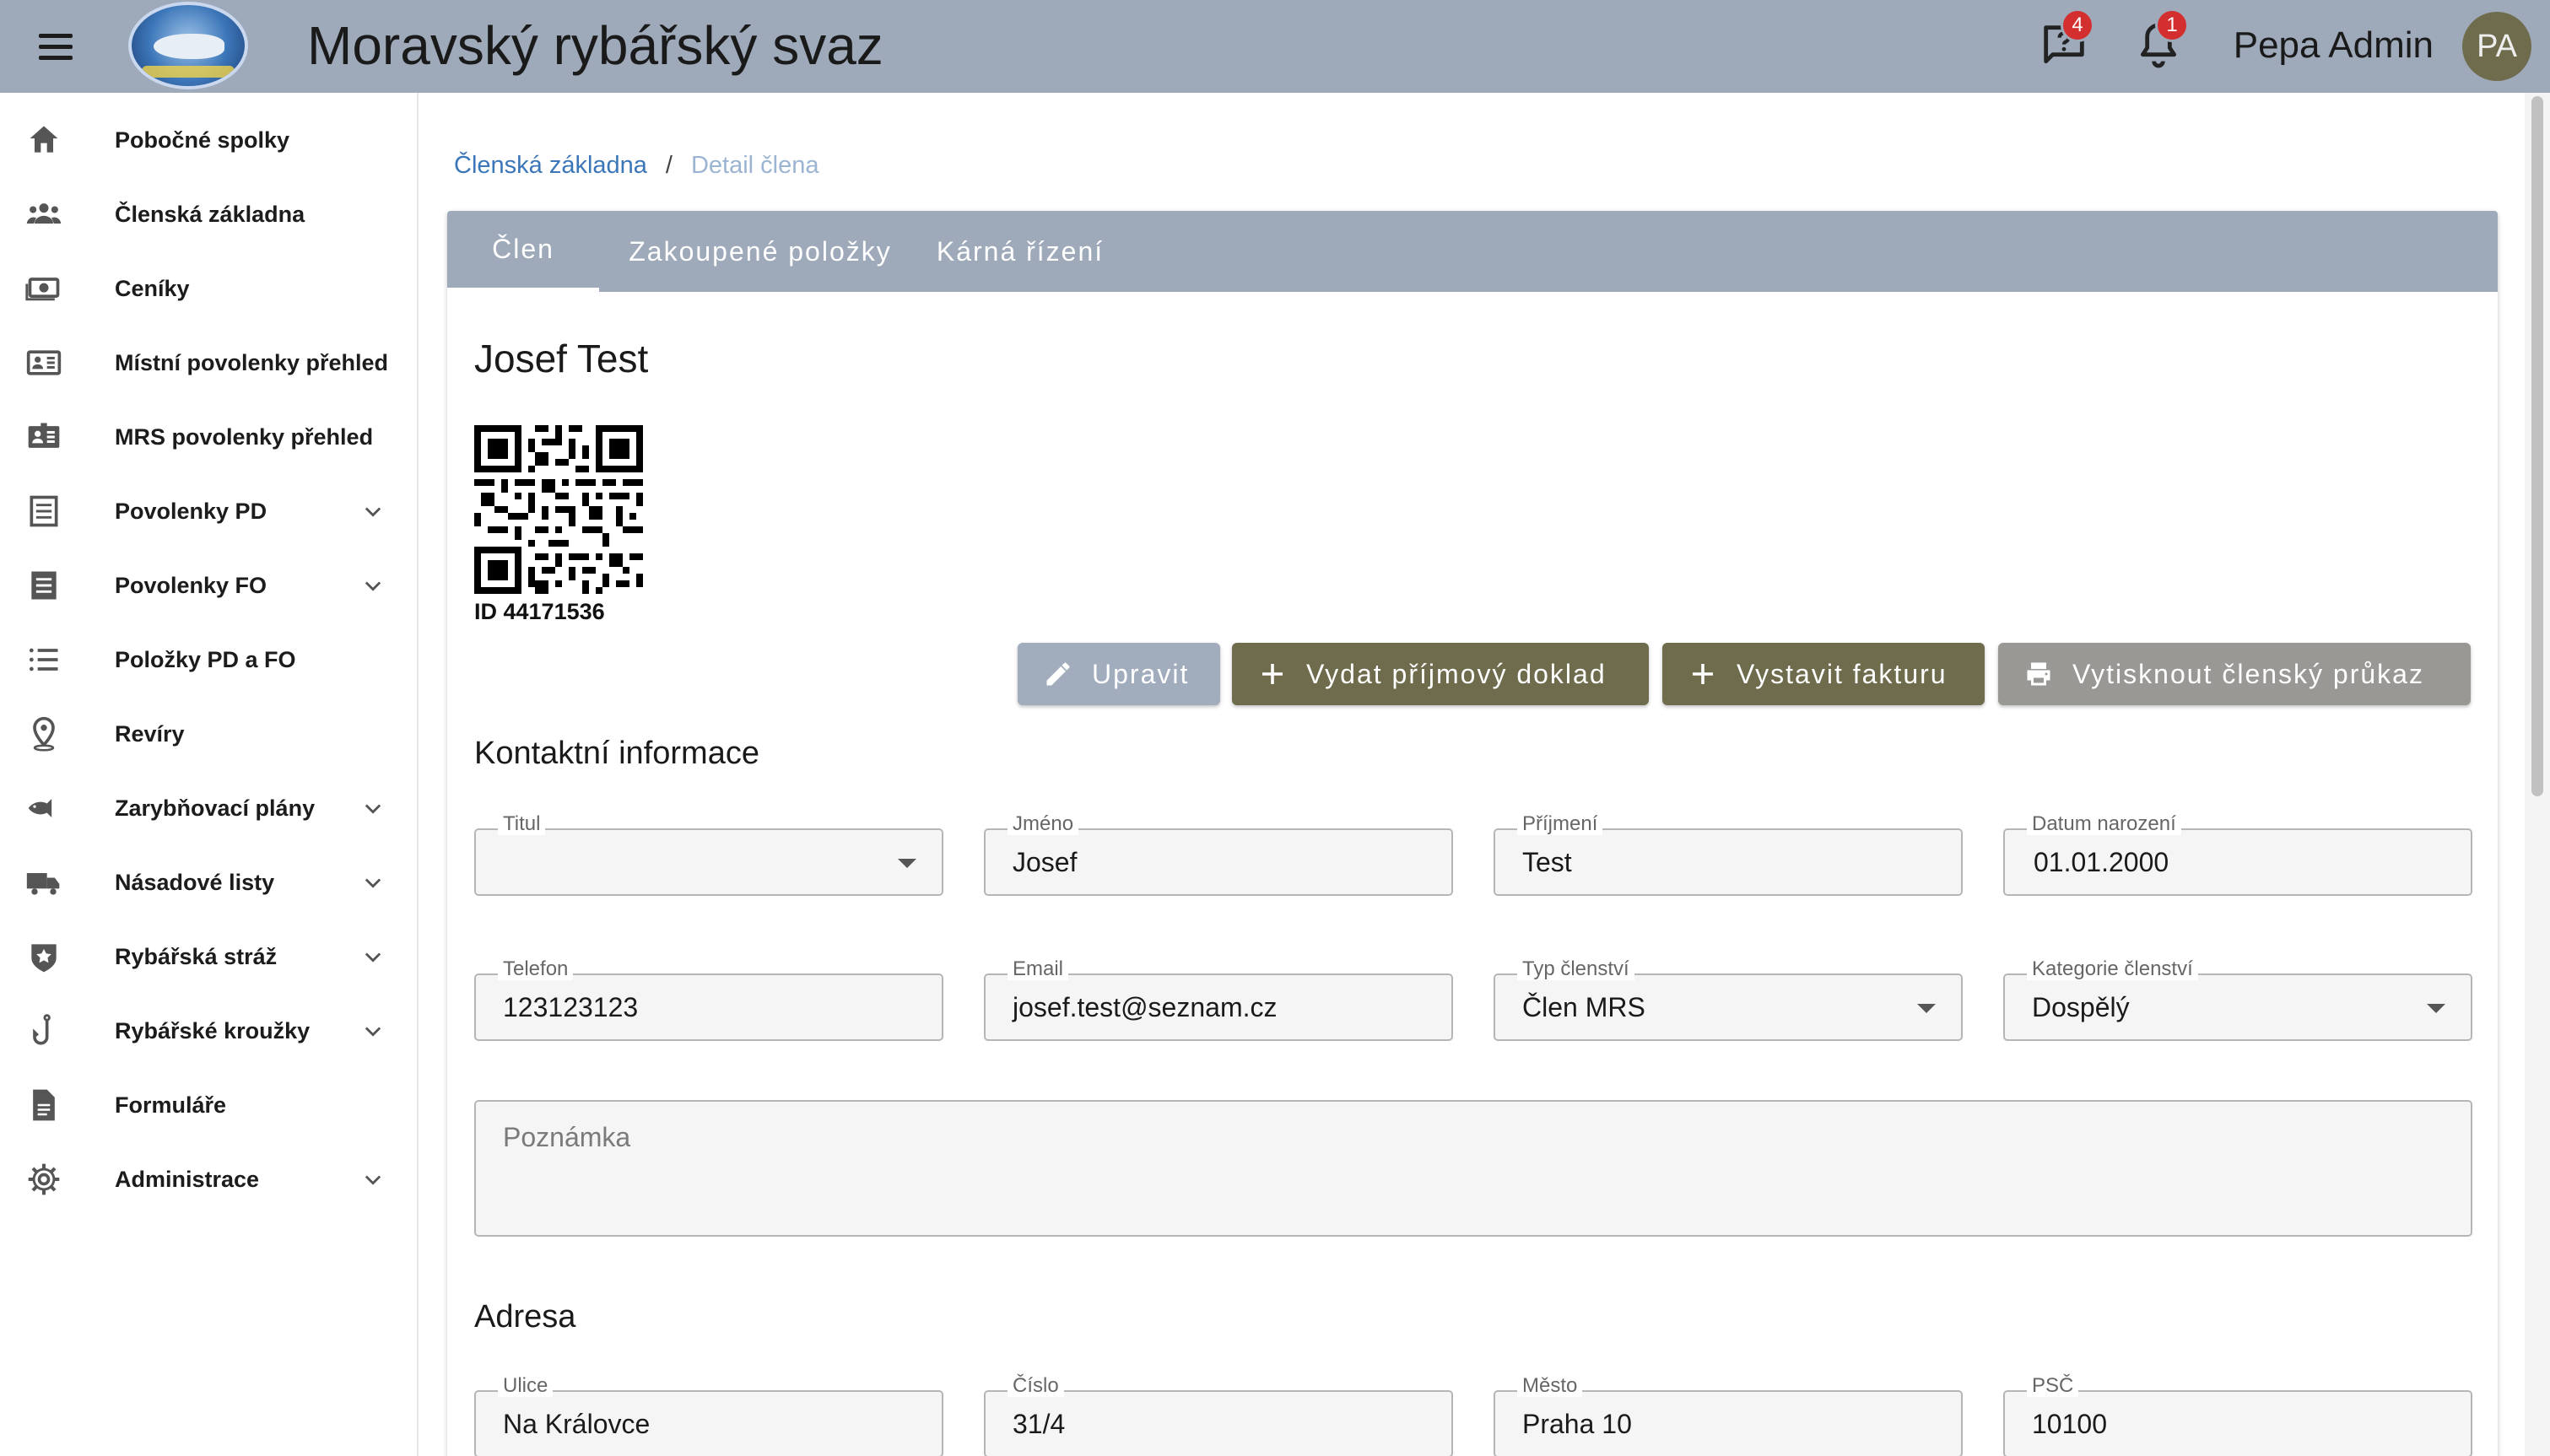  I want to click on sidebar-item-mistni-povolenky: Místní povolenky přehled, so click(209, 363).